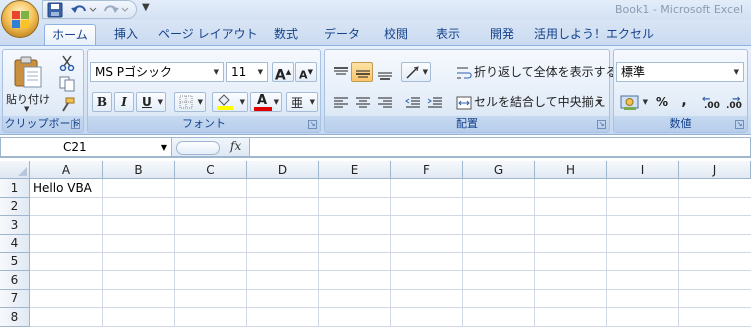  I want to click on shrink-font-button: A▼, so click(306, 72).